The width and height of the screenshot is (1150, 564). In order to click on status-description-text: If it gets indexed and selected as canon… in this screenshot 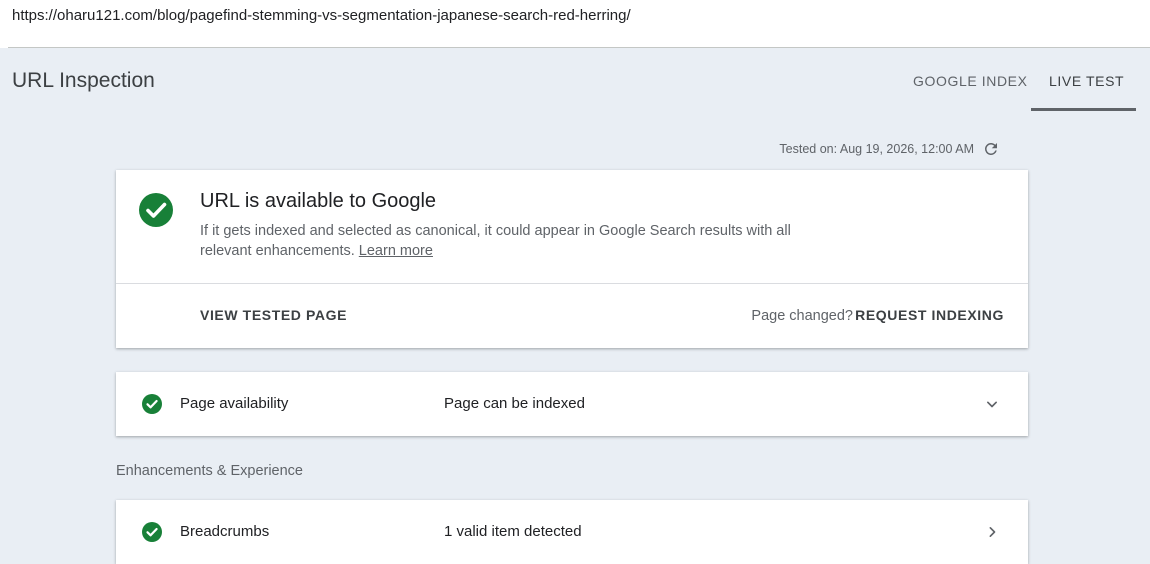, I will do `click(495, 241)`.